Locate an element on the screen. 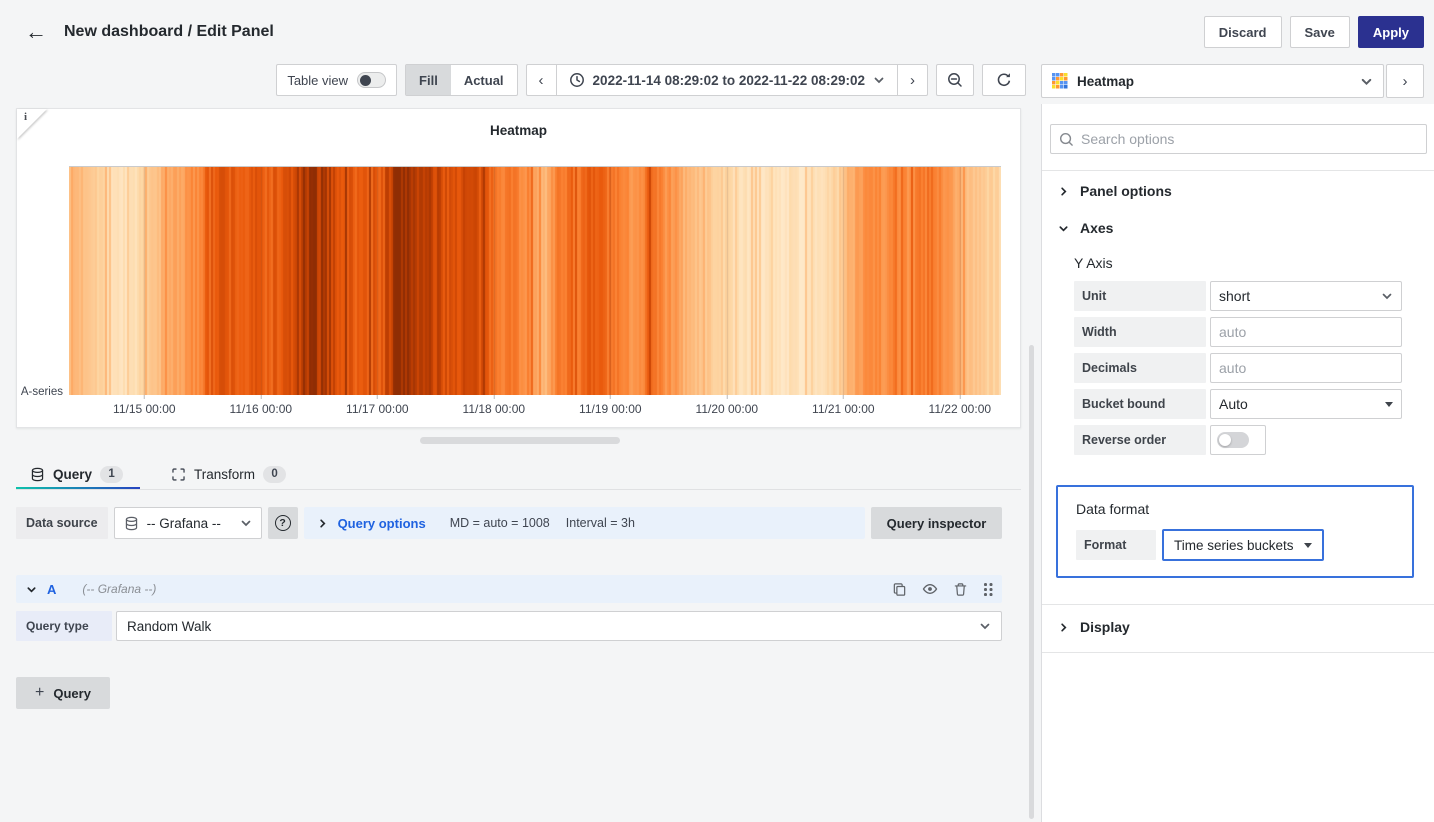 This screenshot has width=1434, height=822. copy-icon is located at coordinates (899, 589).